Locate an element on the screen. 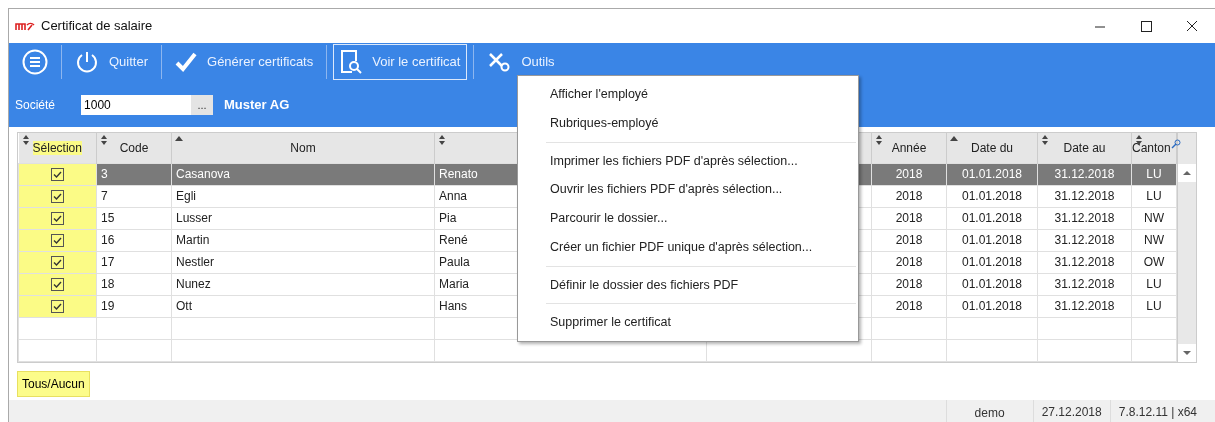 Image resolution: width=1215 pixels, height=422 pixels. window-title: Certificat de salaire is located at coordinates (97, 26).